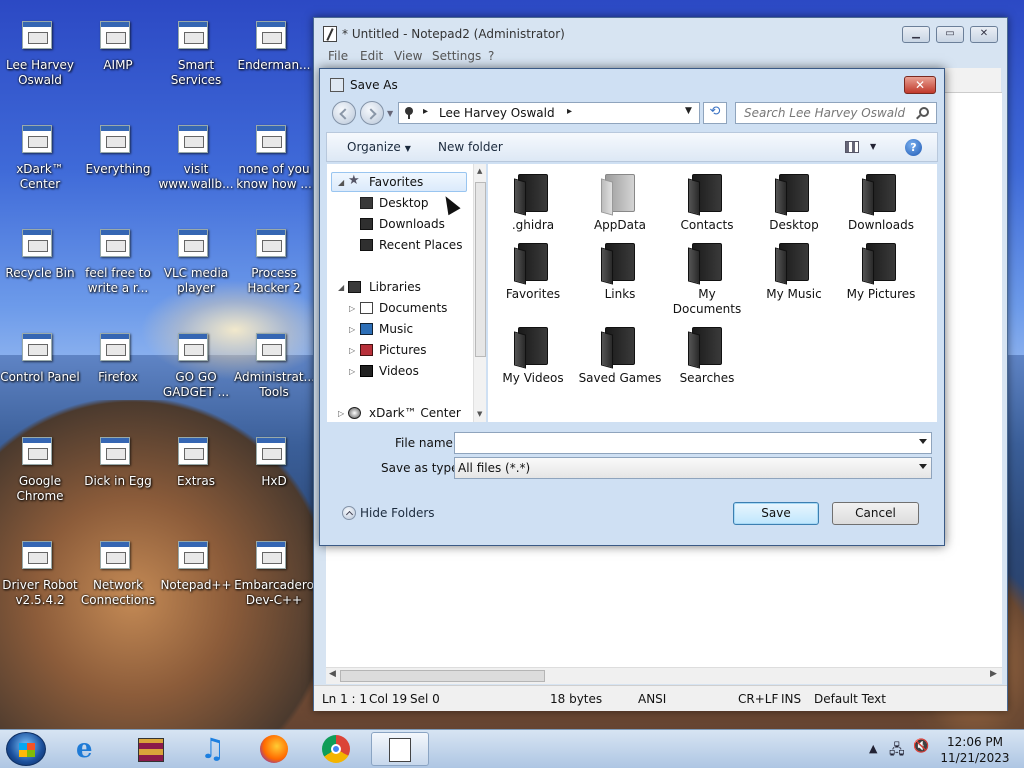  I want to click on desktop-icon-control-panel: Control Panel, so click(40, 352).